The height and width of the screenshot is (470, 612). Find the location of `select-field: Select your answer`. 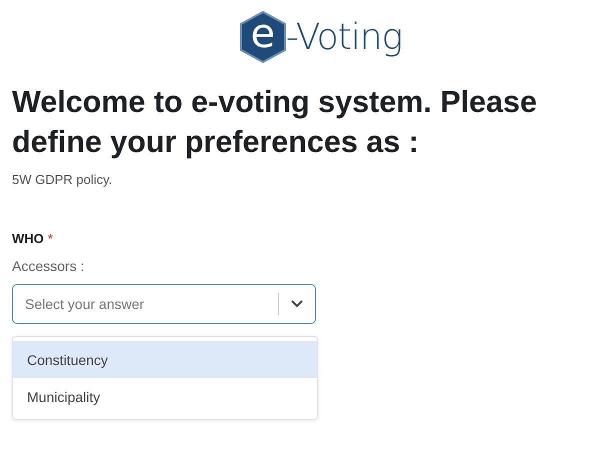

select-field: Select your answer is located at coordinates (164, 304).